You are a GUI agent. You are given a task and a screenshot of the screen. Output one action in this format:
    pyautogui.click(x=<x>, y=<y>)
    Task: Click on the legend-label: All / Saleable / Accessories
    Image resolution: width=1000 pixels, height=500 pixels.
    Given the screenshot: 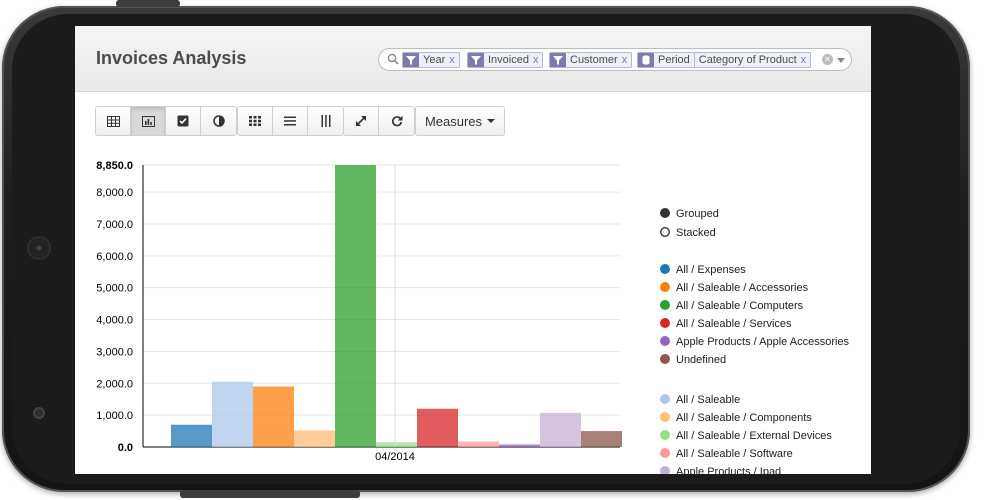 What is the action you would take?
    pyautogui.click(x=742, y=288)
    